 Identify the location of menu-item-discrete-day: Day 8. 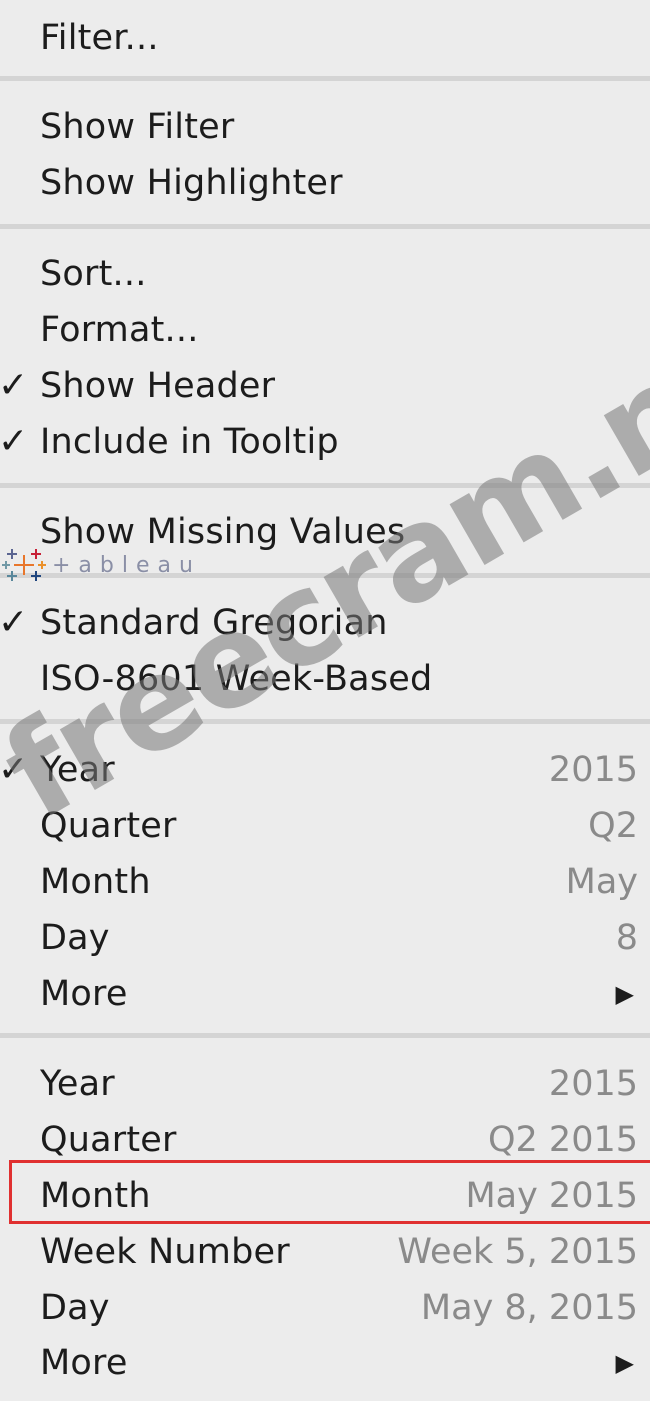
(325, 938).